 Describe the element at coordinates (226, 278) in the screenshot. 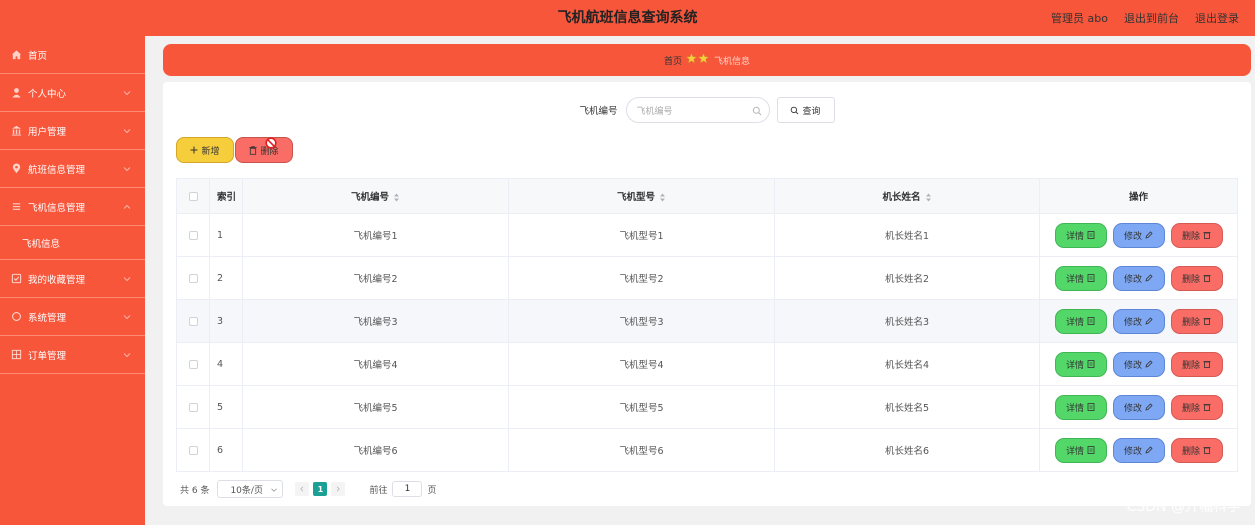

I see `cell-index: 2` at that location.